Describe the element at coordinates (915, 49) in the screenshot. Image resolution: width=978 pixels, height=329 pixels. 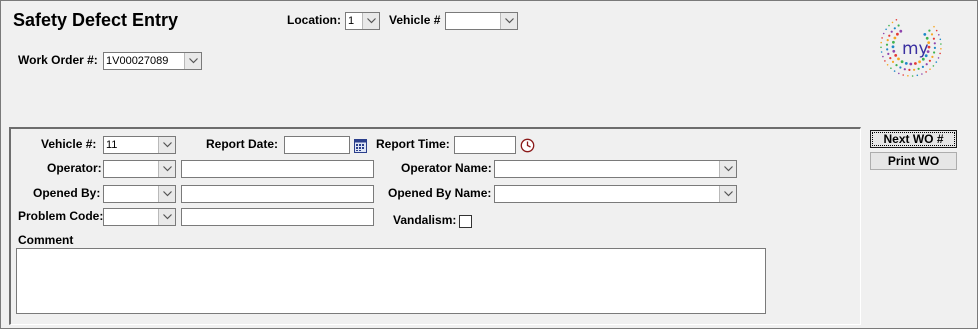
I see `logo-text: my` at that location.